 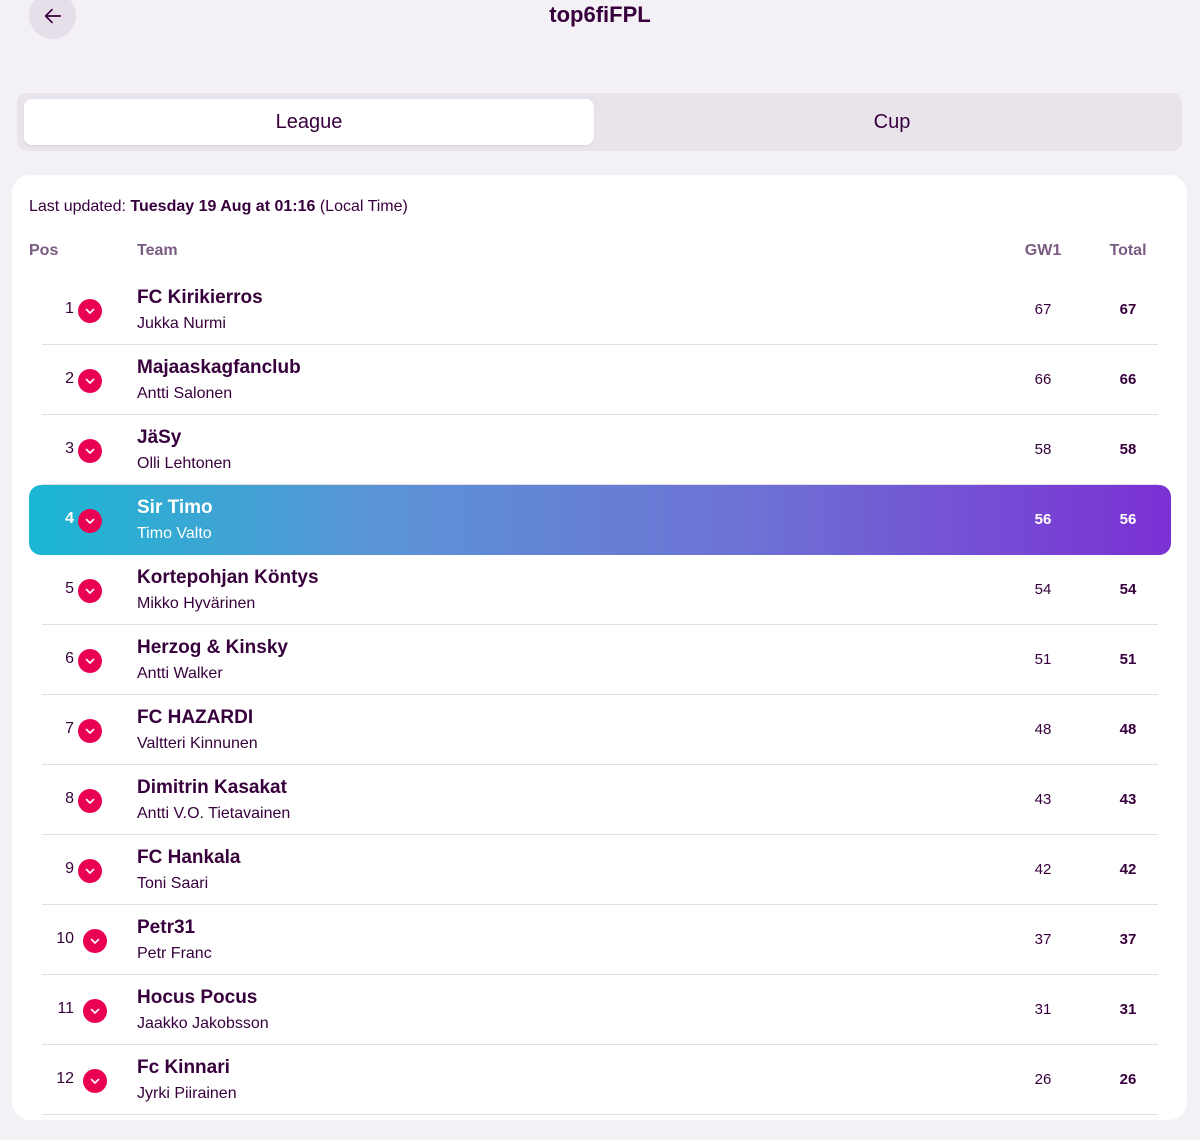 What do you see at coordinates (599, 730) in the screenshot?
I see `table-row: 7 FC HAZARDI Valtteri Kinnunen 48 48` at bounding box center [599, 730].